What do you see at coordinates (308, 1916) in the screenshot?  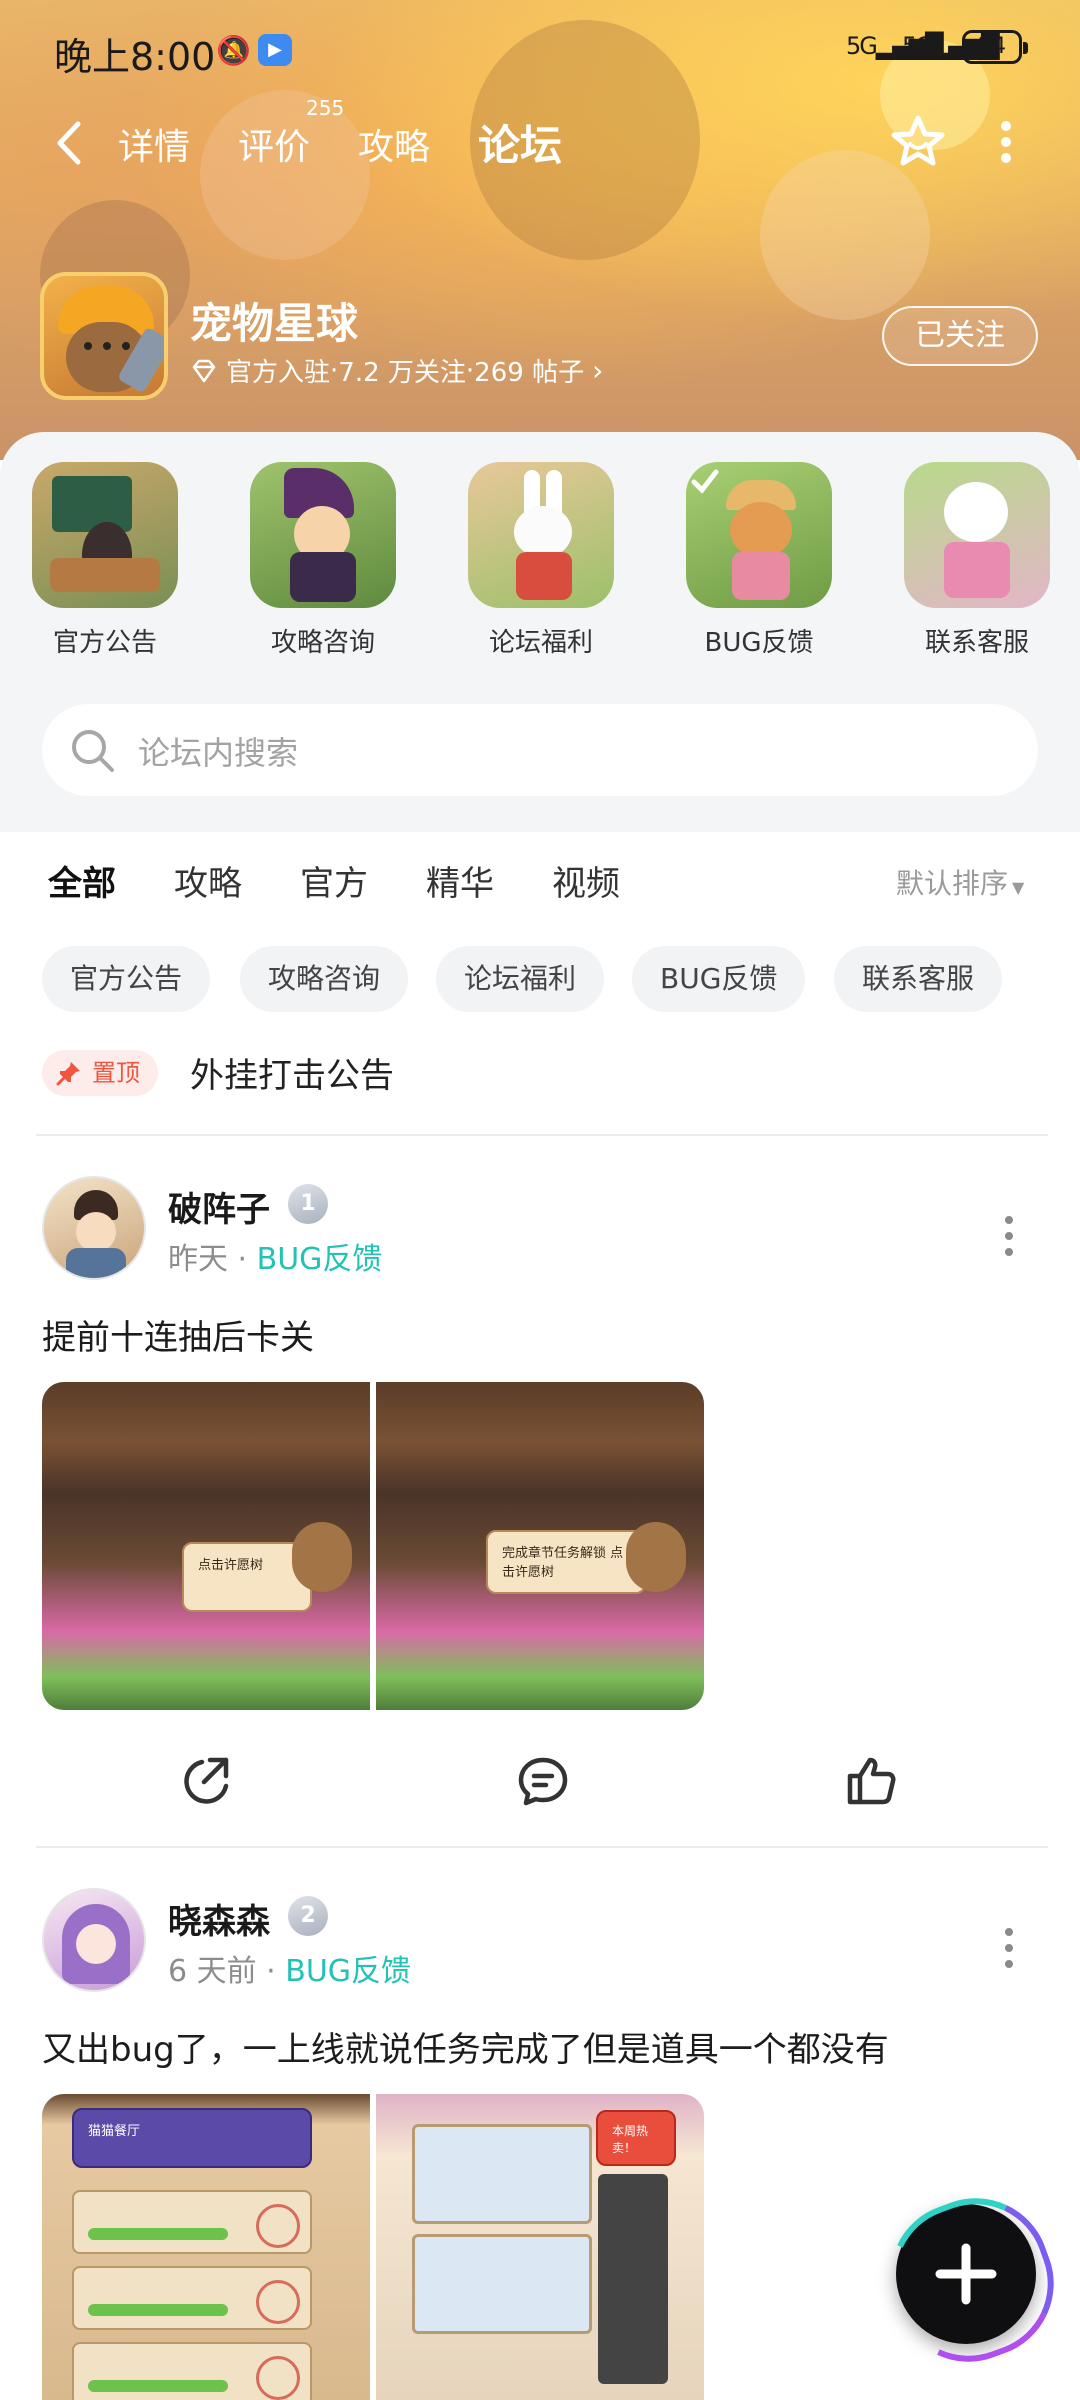 I see `user-level-badge: 2` at bounding box center [308, 1916].